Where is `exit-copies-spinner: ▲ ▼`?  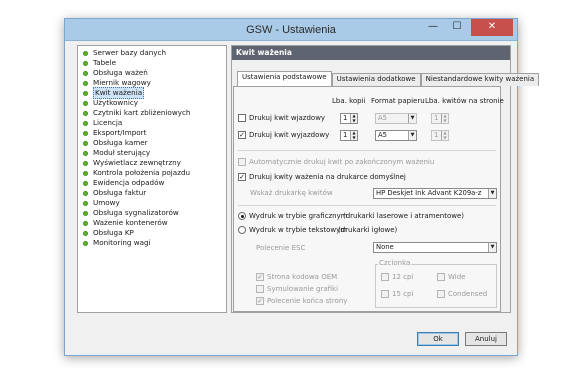
exit-copies-spinner: ▲ ▼ is located at coordinates (353, 135).